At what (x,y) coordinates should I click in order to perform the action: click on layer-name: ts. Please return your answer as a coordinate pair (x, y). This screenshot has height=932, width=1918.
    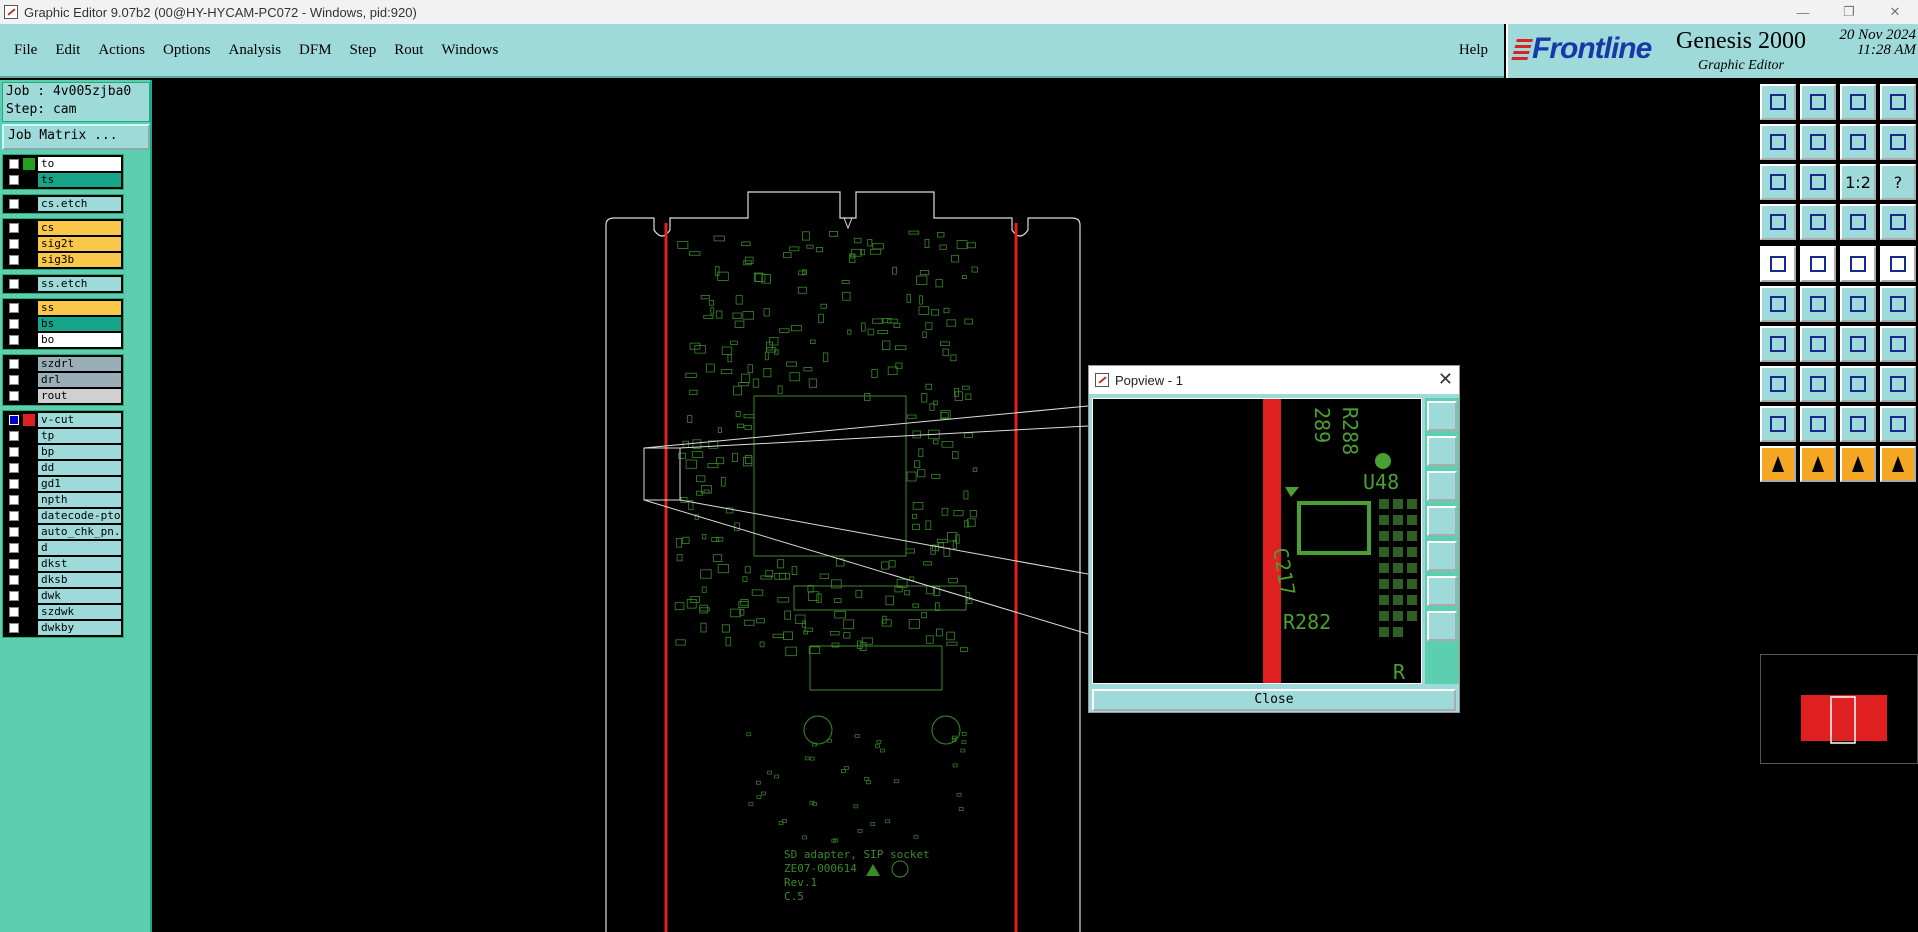
    Looking at the image, I should click on (79, 180).